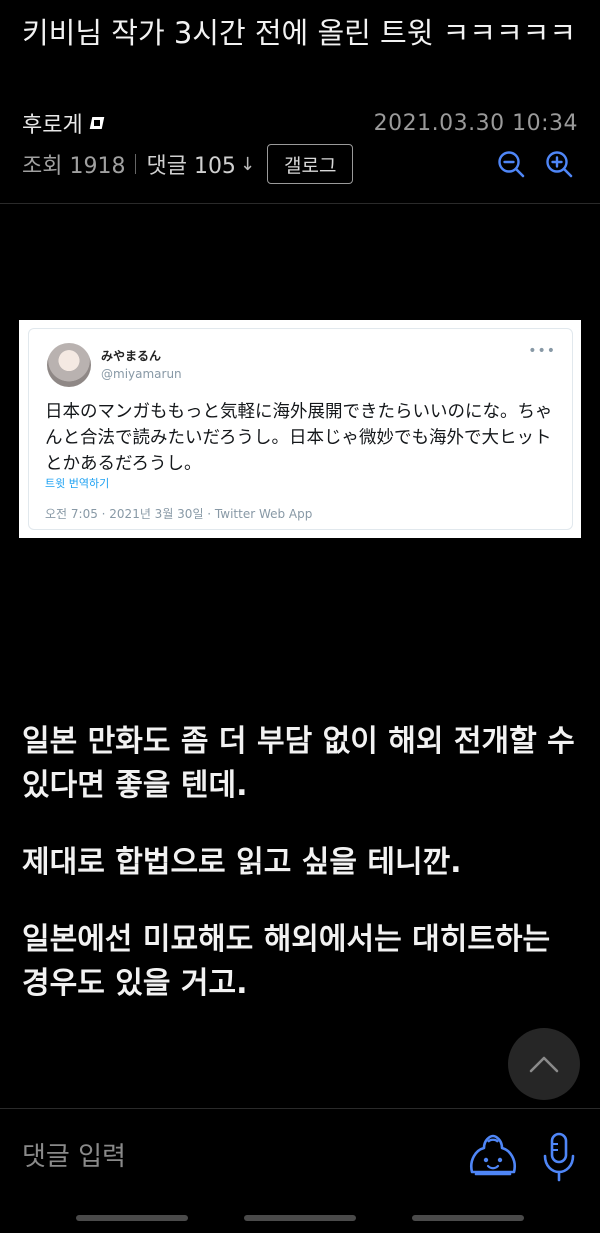 This screenshot has width=600, height=1233. I want to click on post-stats-row: 조회 1918 댓글 105 ↓ 갤로그, so click(300, 164).